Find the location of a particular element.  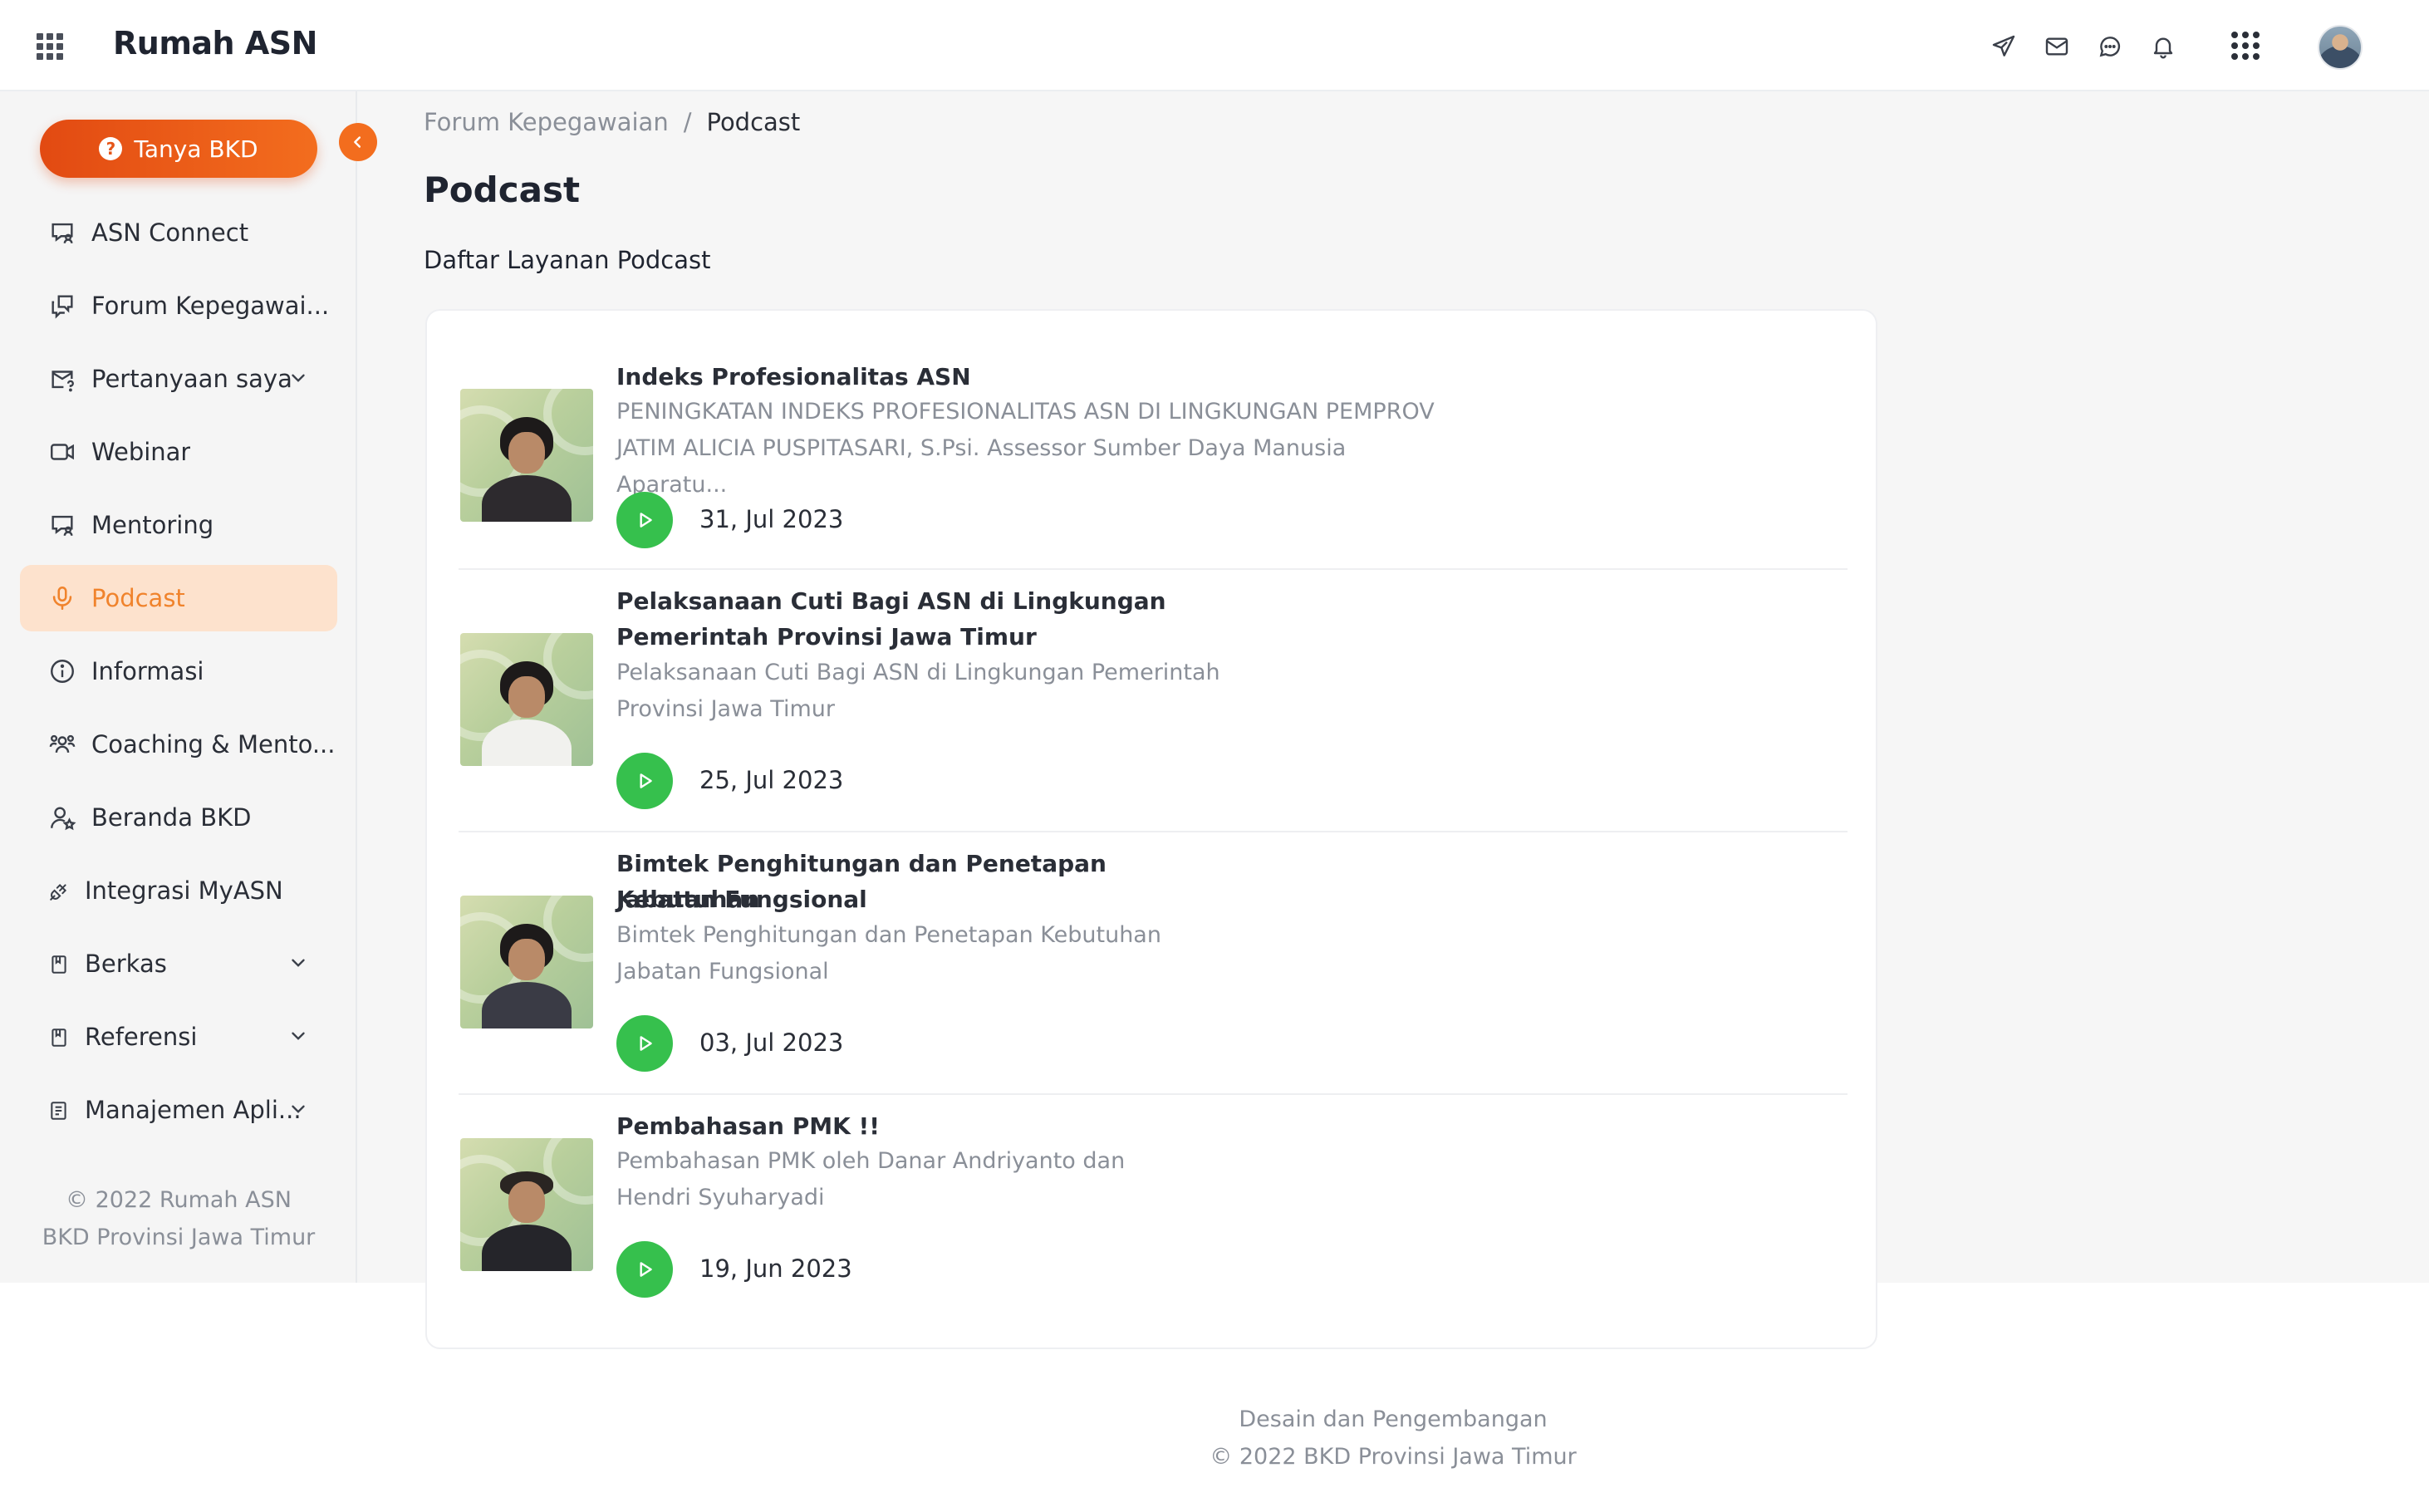

collapse-sidebar-button is located at coordinates (358, 142).